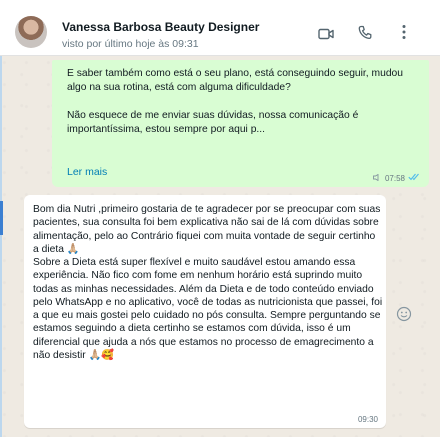 This screenshot has width=440, height=437. Describe the element at coordinates (326, 36) in the screenshot. I see `video-icon` at that location.